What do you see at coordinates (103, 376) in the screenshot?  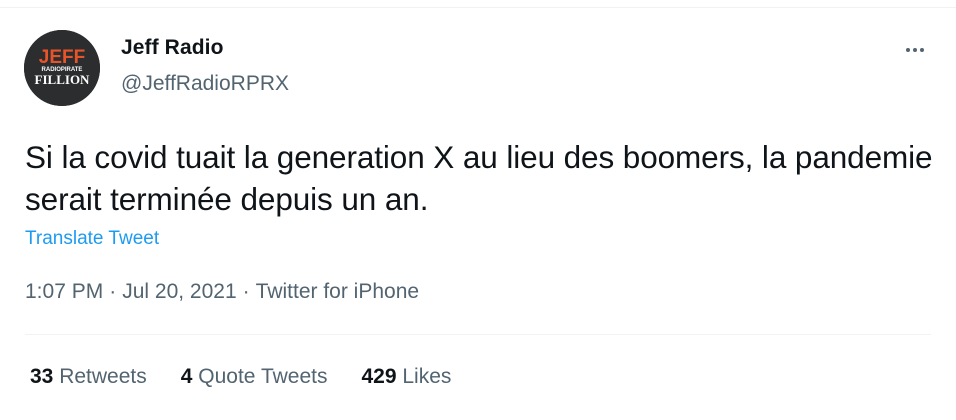 I see `retweets-label: Retweets` at bounding box center [103, 376].